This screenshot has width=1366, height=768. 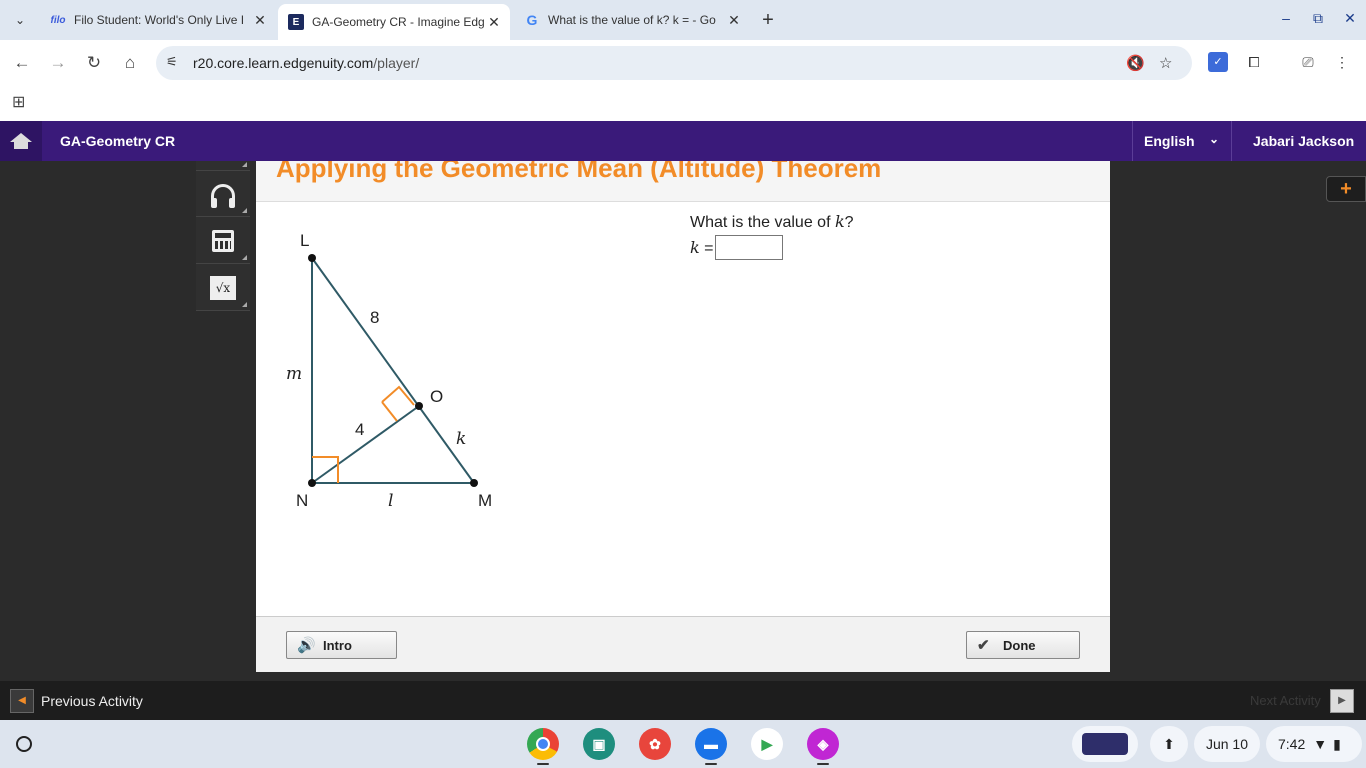 I want to click on tab-search-chevron-icon: ⌄, so click(x=20, y=20).